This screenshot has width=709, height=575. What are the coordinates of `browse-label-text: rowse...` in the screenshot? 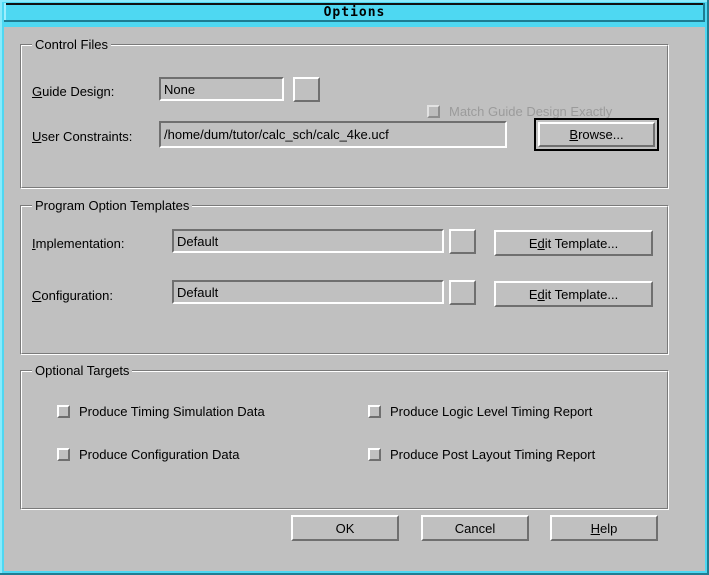 It's located at (601, 134).